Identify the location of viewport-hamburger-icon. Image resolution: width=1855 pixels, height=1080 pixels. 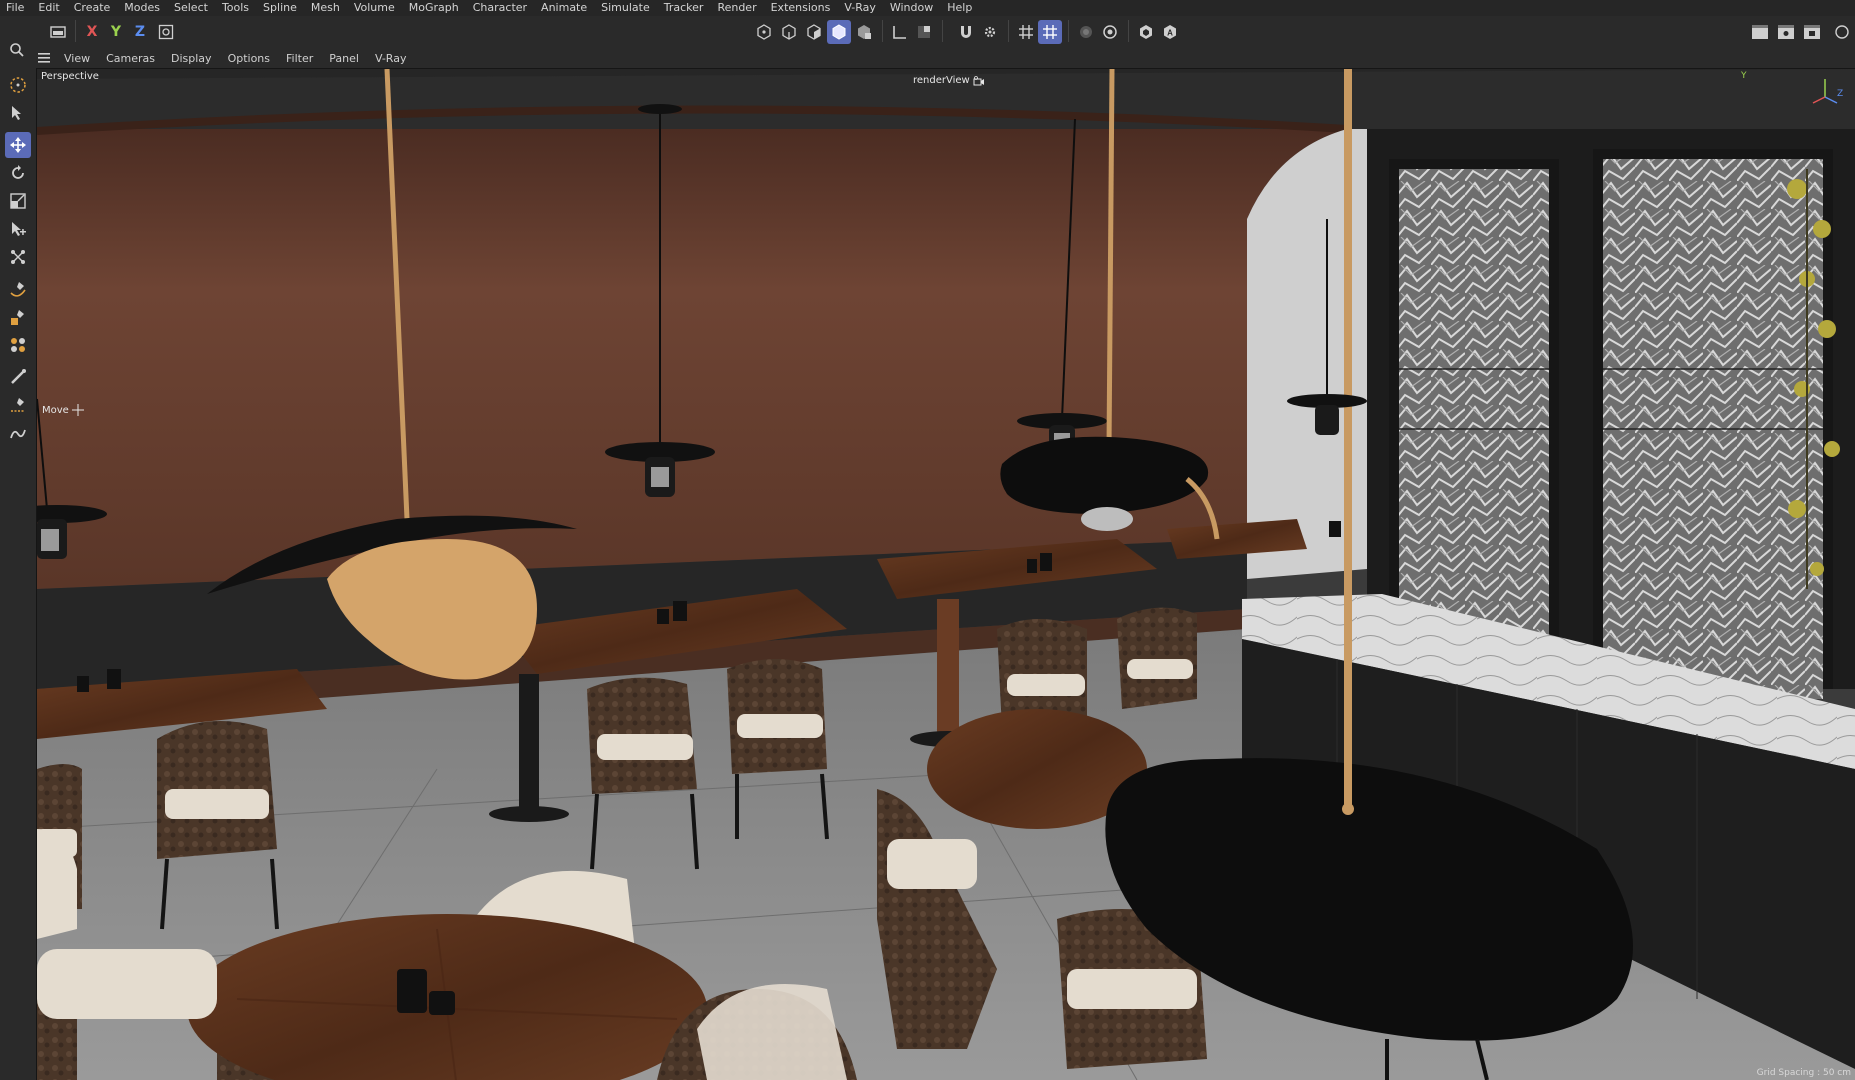
(45, 59).